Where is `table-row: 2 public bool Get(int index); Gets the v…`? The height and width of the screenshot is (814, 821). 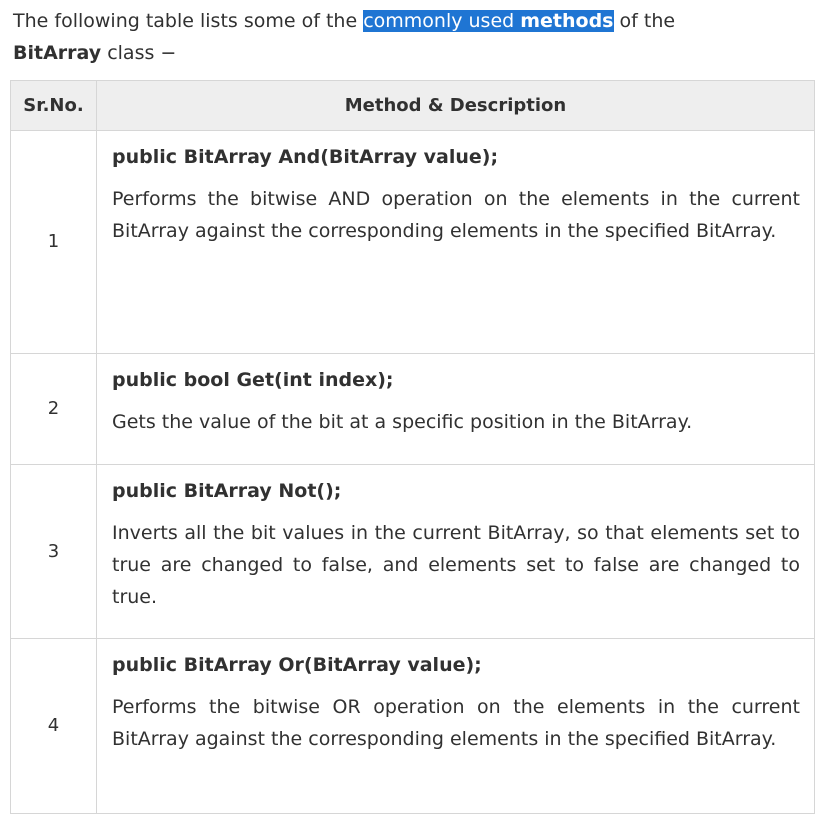 table-row: 2 public bool Get(int index); Gets the v… is located at coordinates (412, 409).